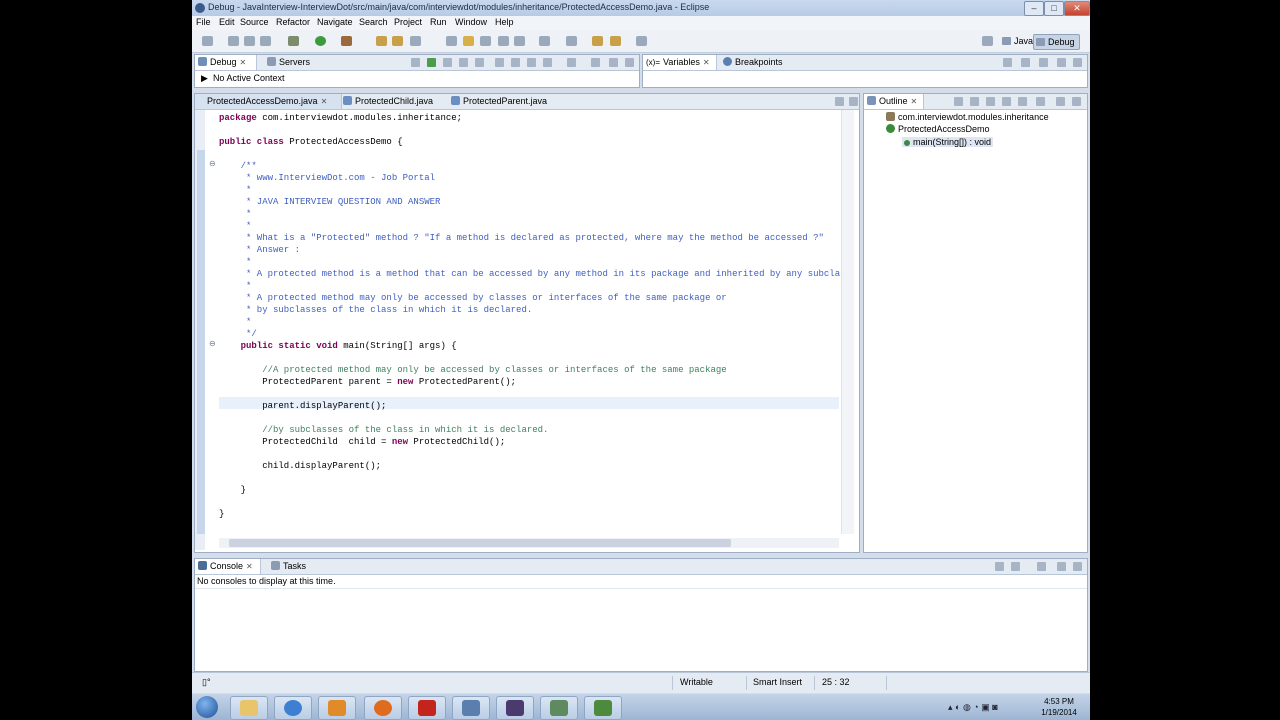 This screenshot has width=1280, height=720. Describe the element at coordinates (254, 22) in the screenshot. I see `menu-source: Source` at that location.